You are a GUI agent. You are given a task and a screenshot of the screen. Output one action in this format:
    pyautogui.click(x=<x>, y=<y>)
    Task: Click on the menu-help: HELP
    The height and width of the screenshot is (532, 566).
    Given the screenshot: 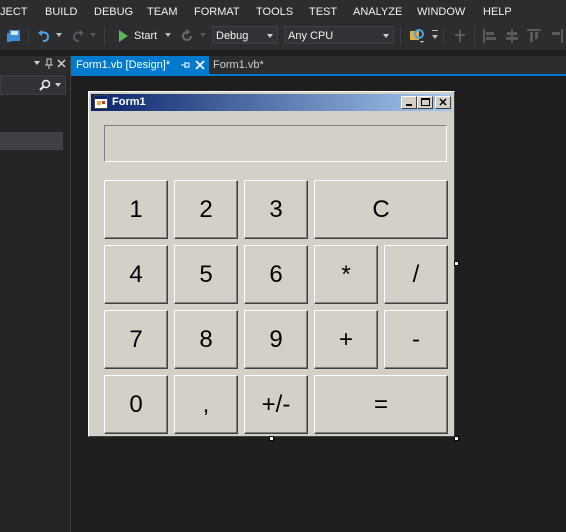 What is the action you would take?
    pyautogui.click(x=497, y=12)
    